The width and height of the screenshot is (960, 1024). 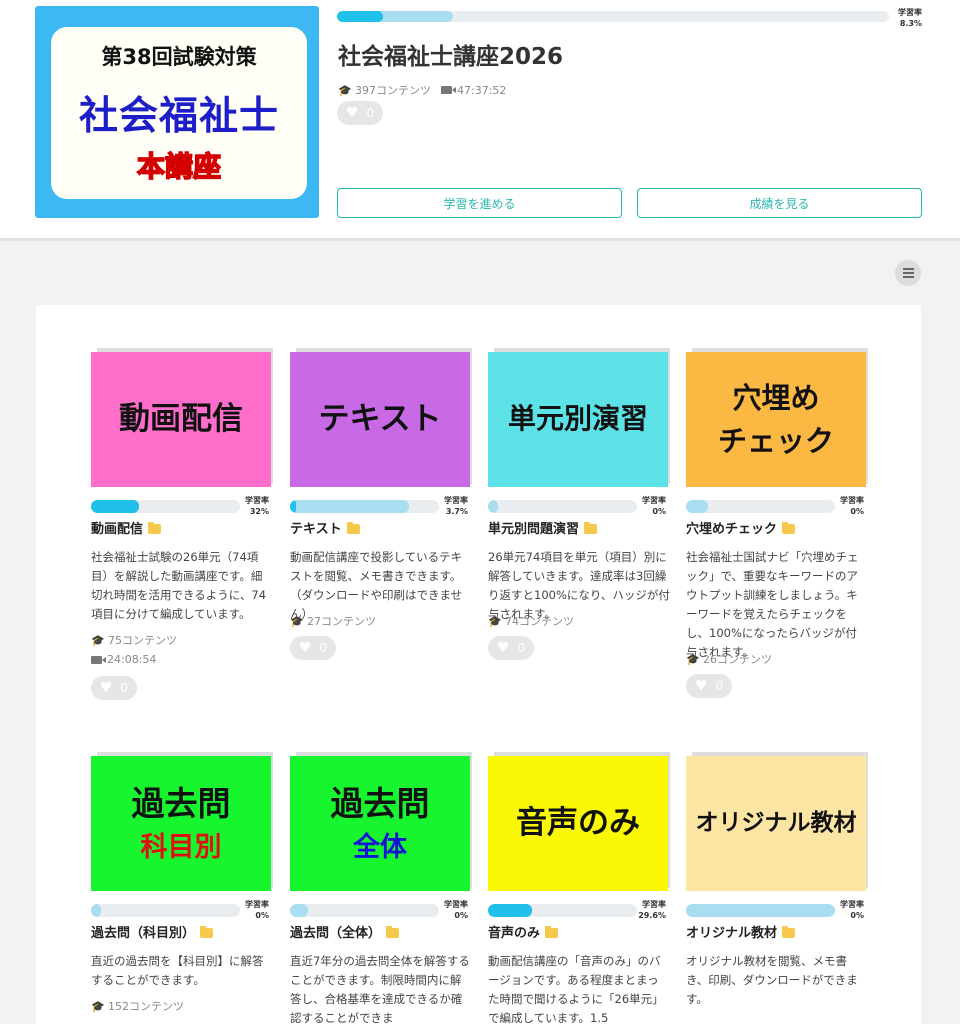 I want to click on card-thumbnail-image: 過去問 科目別, so click(x=181, y=823).